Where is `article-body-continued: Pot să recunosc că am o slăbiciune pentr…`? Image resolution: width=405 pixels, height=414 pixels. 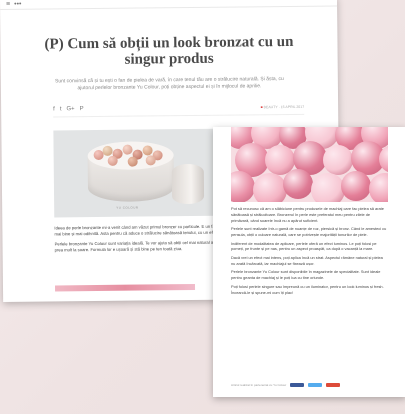
article-body-continued: Pot să recunosc că am o slăbiciune pentr… is located at coordinates (309, 252).